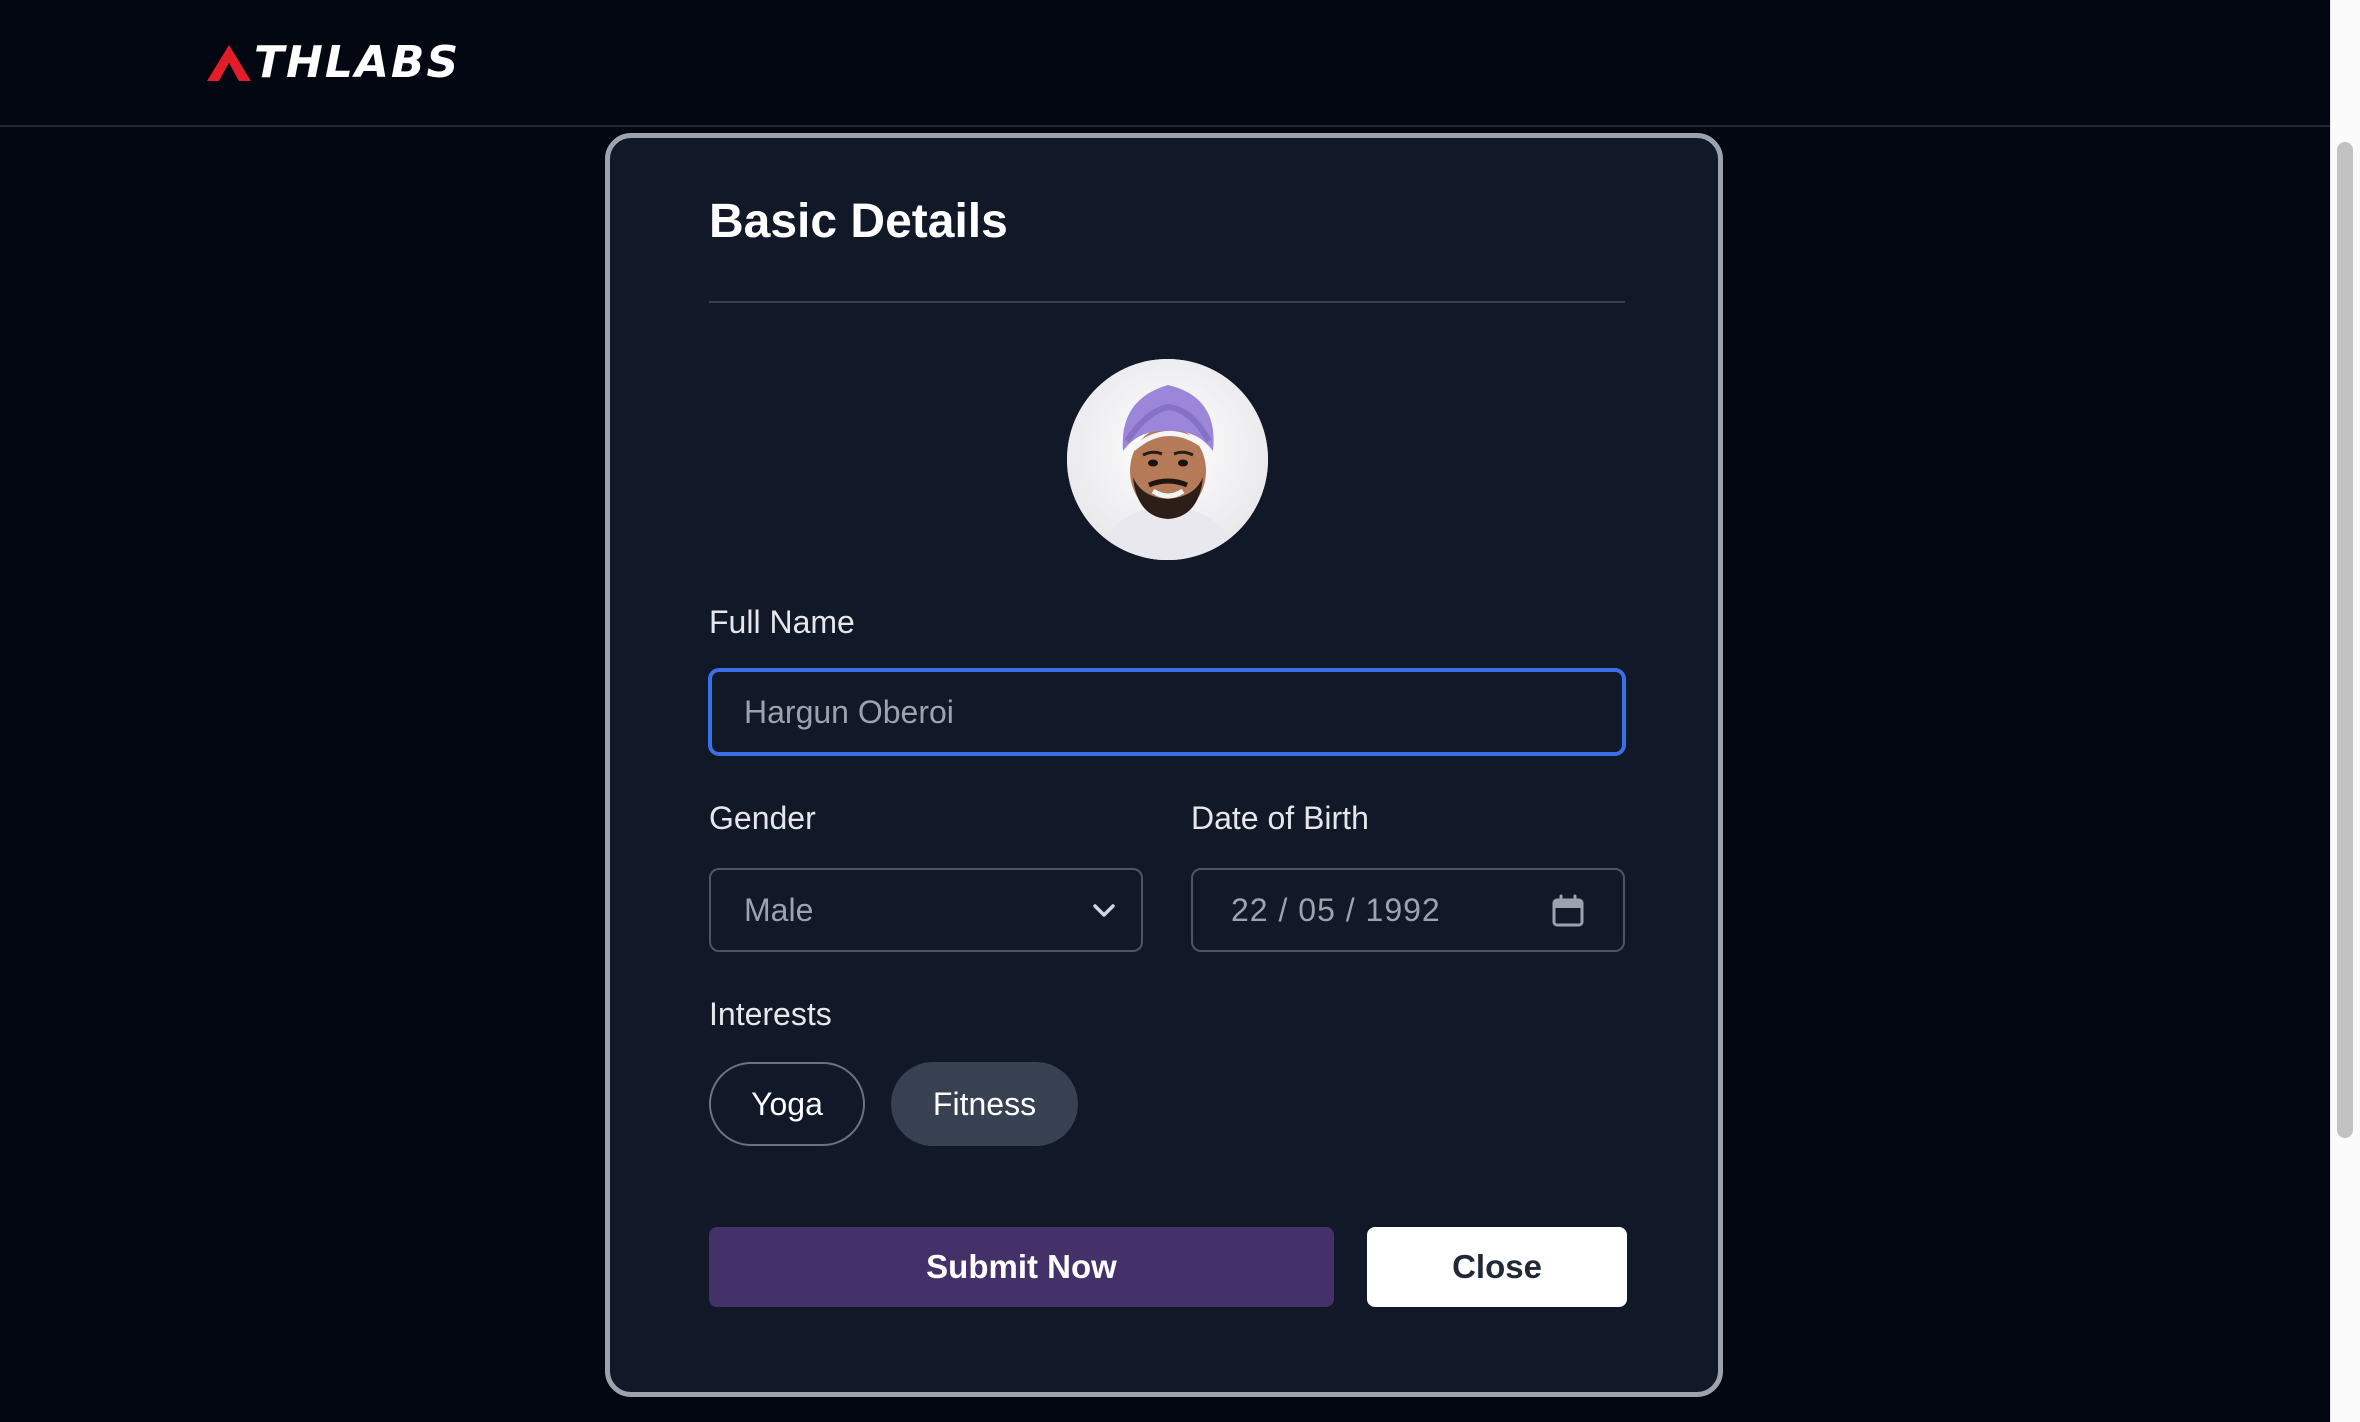 This screenshot has height=1422, width=2360. I want to click on logo-a-icon, so click(229, 63).